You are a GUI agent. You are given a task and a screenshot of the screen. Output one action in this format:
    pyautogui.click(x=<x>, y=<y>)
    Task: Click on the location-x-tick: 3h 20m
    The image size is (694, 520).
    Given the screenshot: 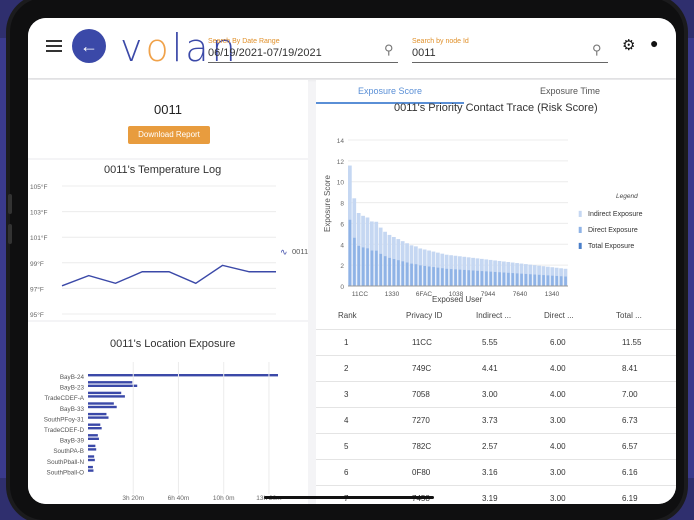 What is the action you would take?
    pyautogui.click(x=133, y=498)
    